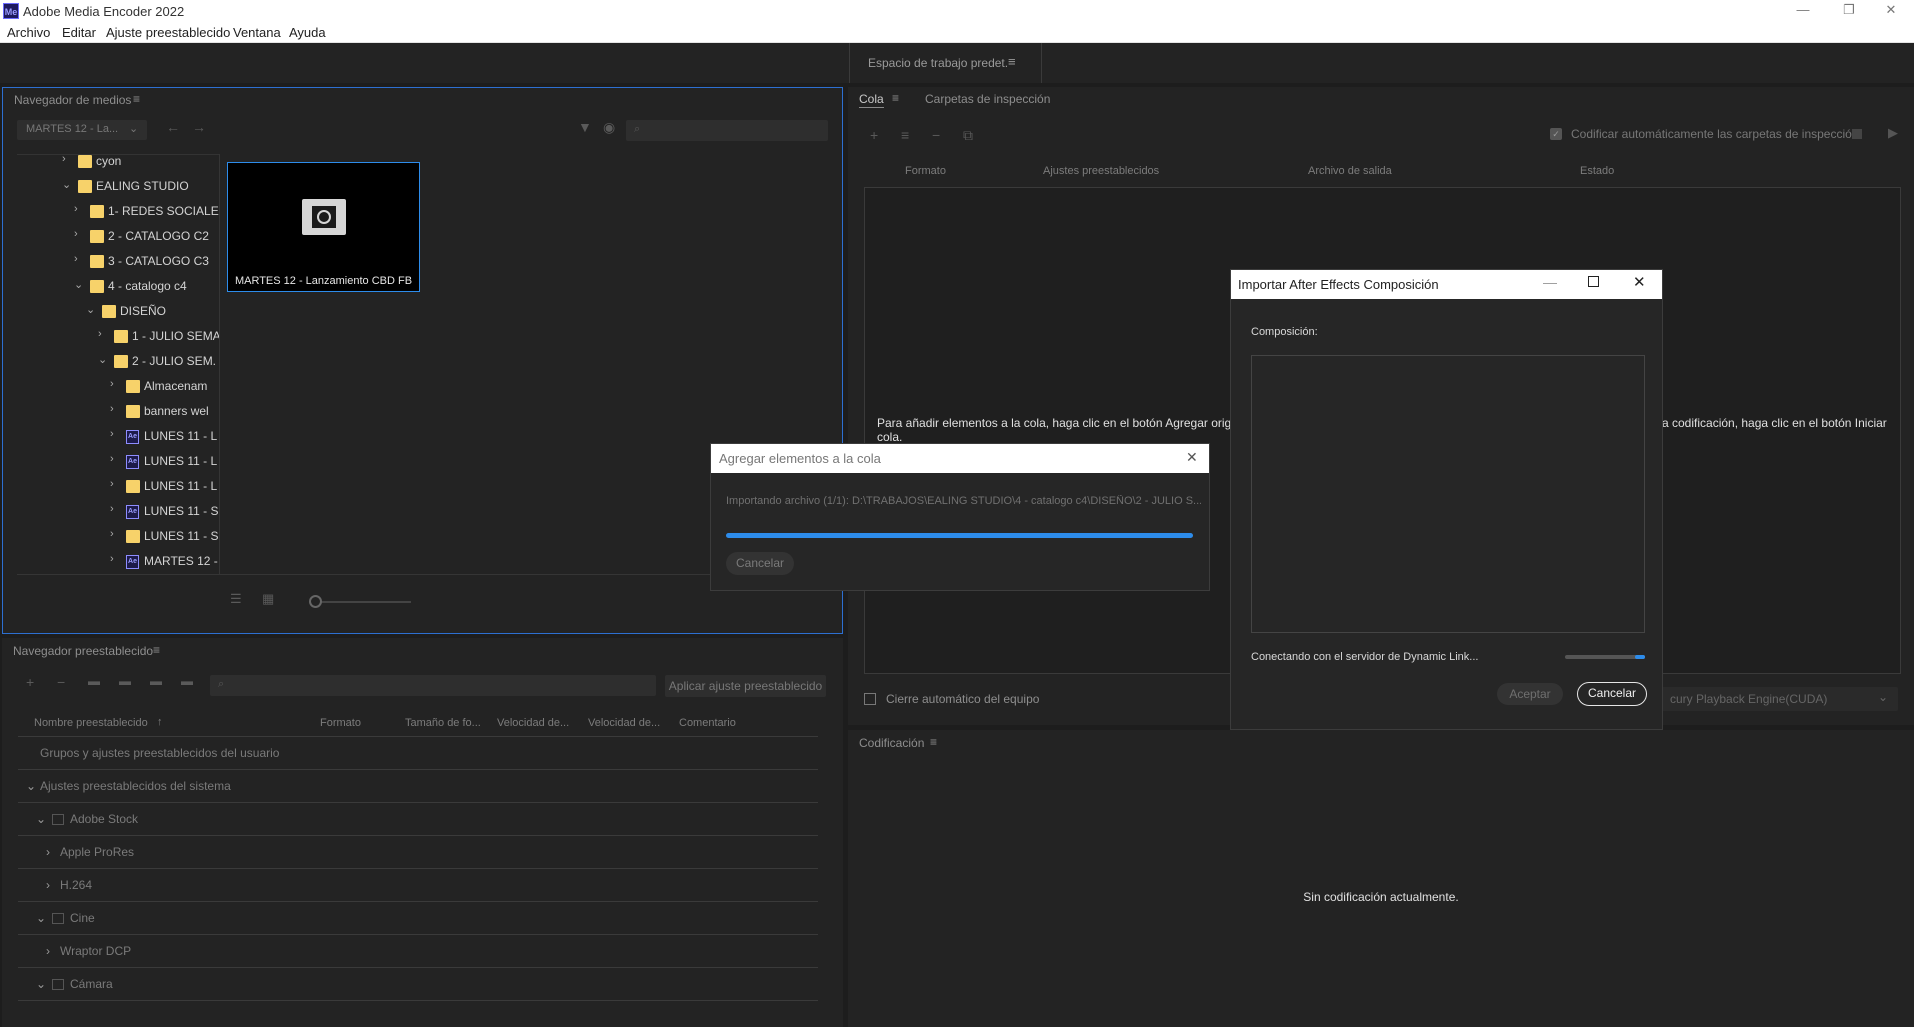  Describe the element at coordinates (268, 599) in the screenshot. I see `icon-view-icon: ▦` at that location.